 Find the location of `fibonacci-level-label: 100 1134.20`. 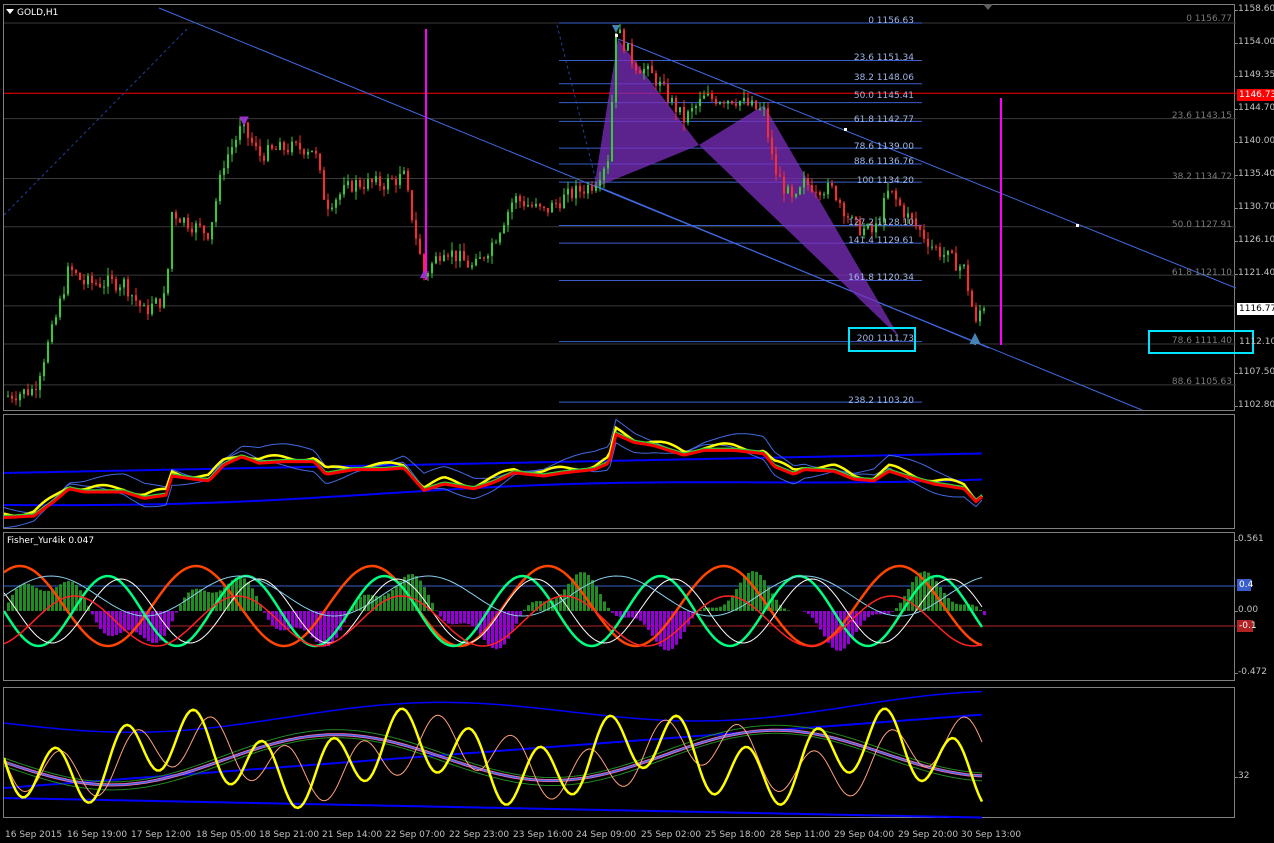

fibonacci-level-label: 100 1134.20 is located at coordinates (885, 181).